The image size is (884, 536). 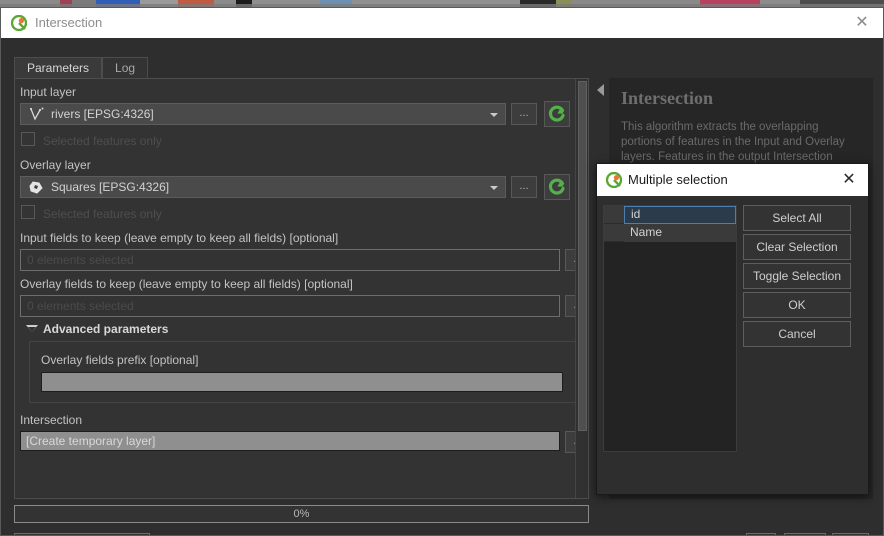 What do you see at coordinates (263, 114) in the screenshot?
I see `input-layer-combo: rivers [EPSG:4326]` at bounding box center [263, 114].